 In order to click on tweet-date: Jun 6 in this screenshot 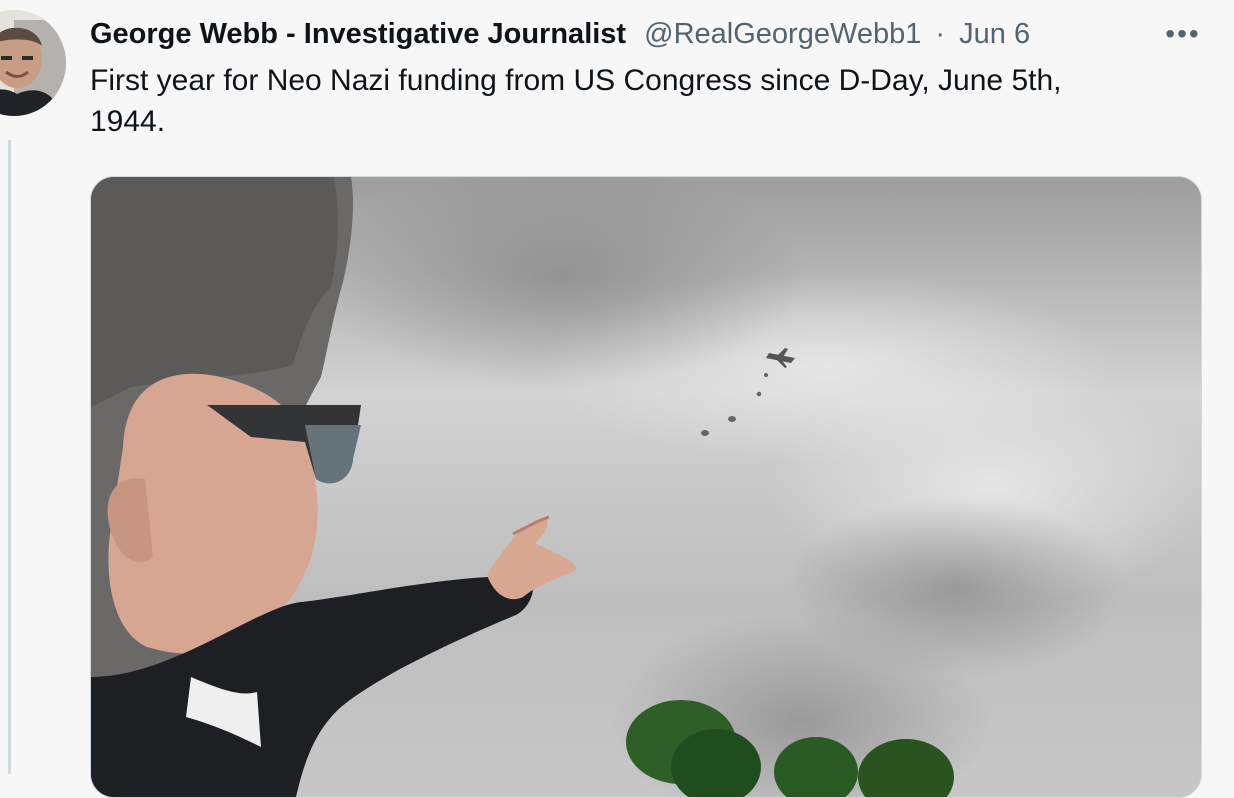, I will do `click(994, 34)`.